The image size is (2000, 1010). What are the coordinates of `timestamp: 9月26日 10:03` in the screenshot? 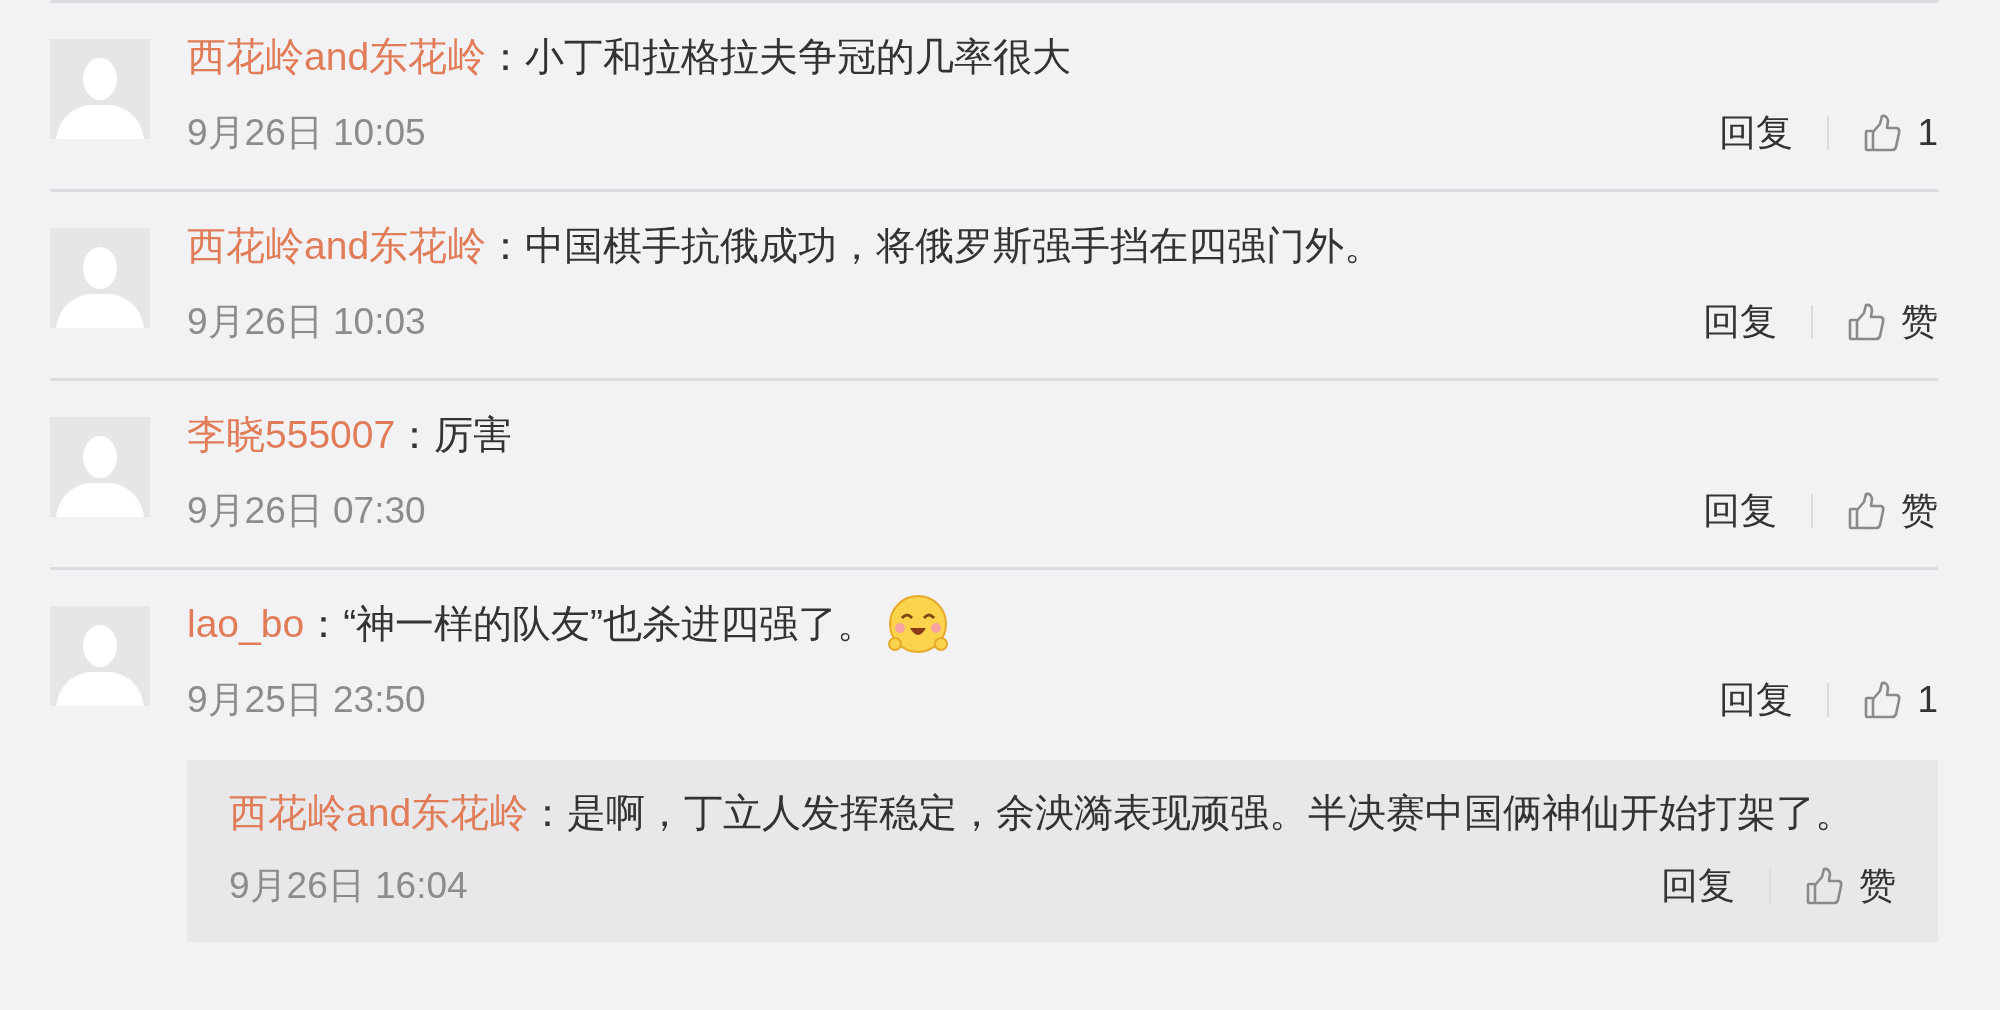 It's located at (306, 322).